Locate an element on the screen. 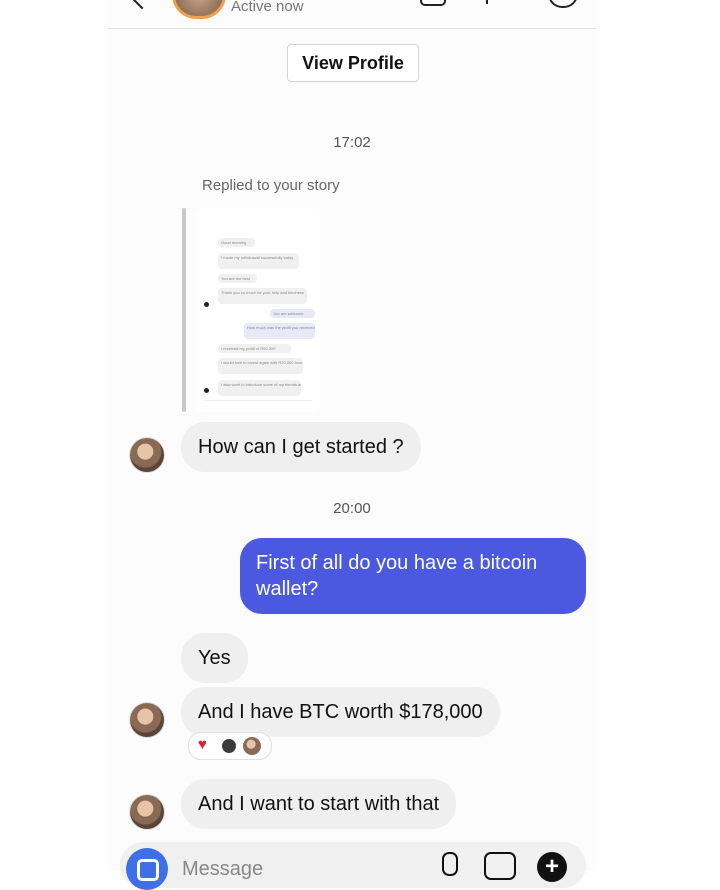  message-input is located at coordinates (302, 869).